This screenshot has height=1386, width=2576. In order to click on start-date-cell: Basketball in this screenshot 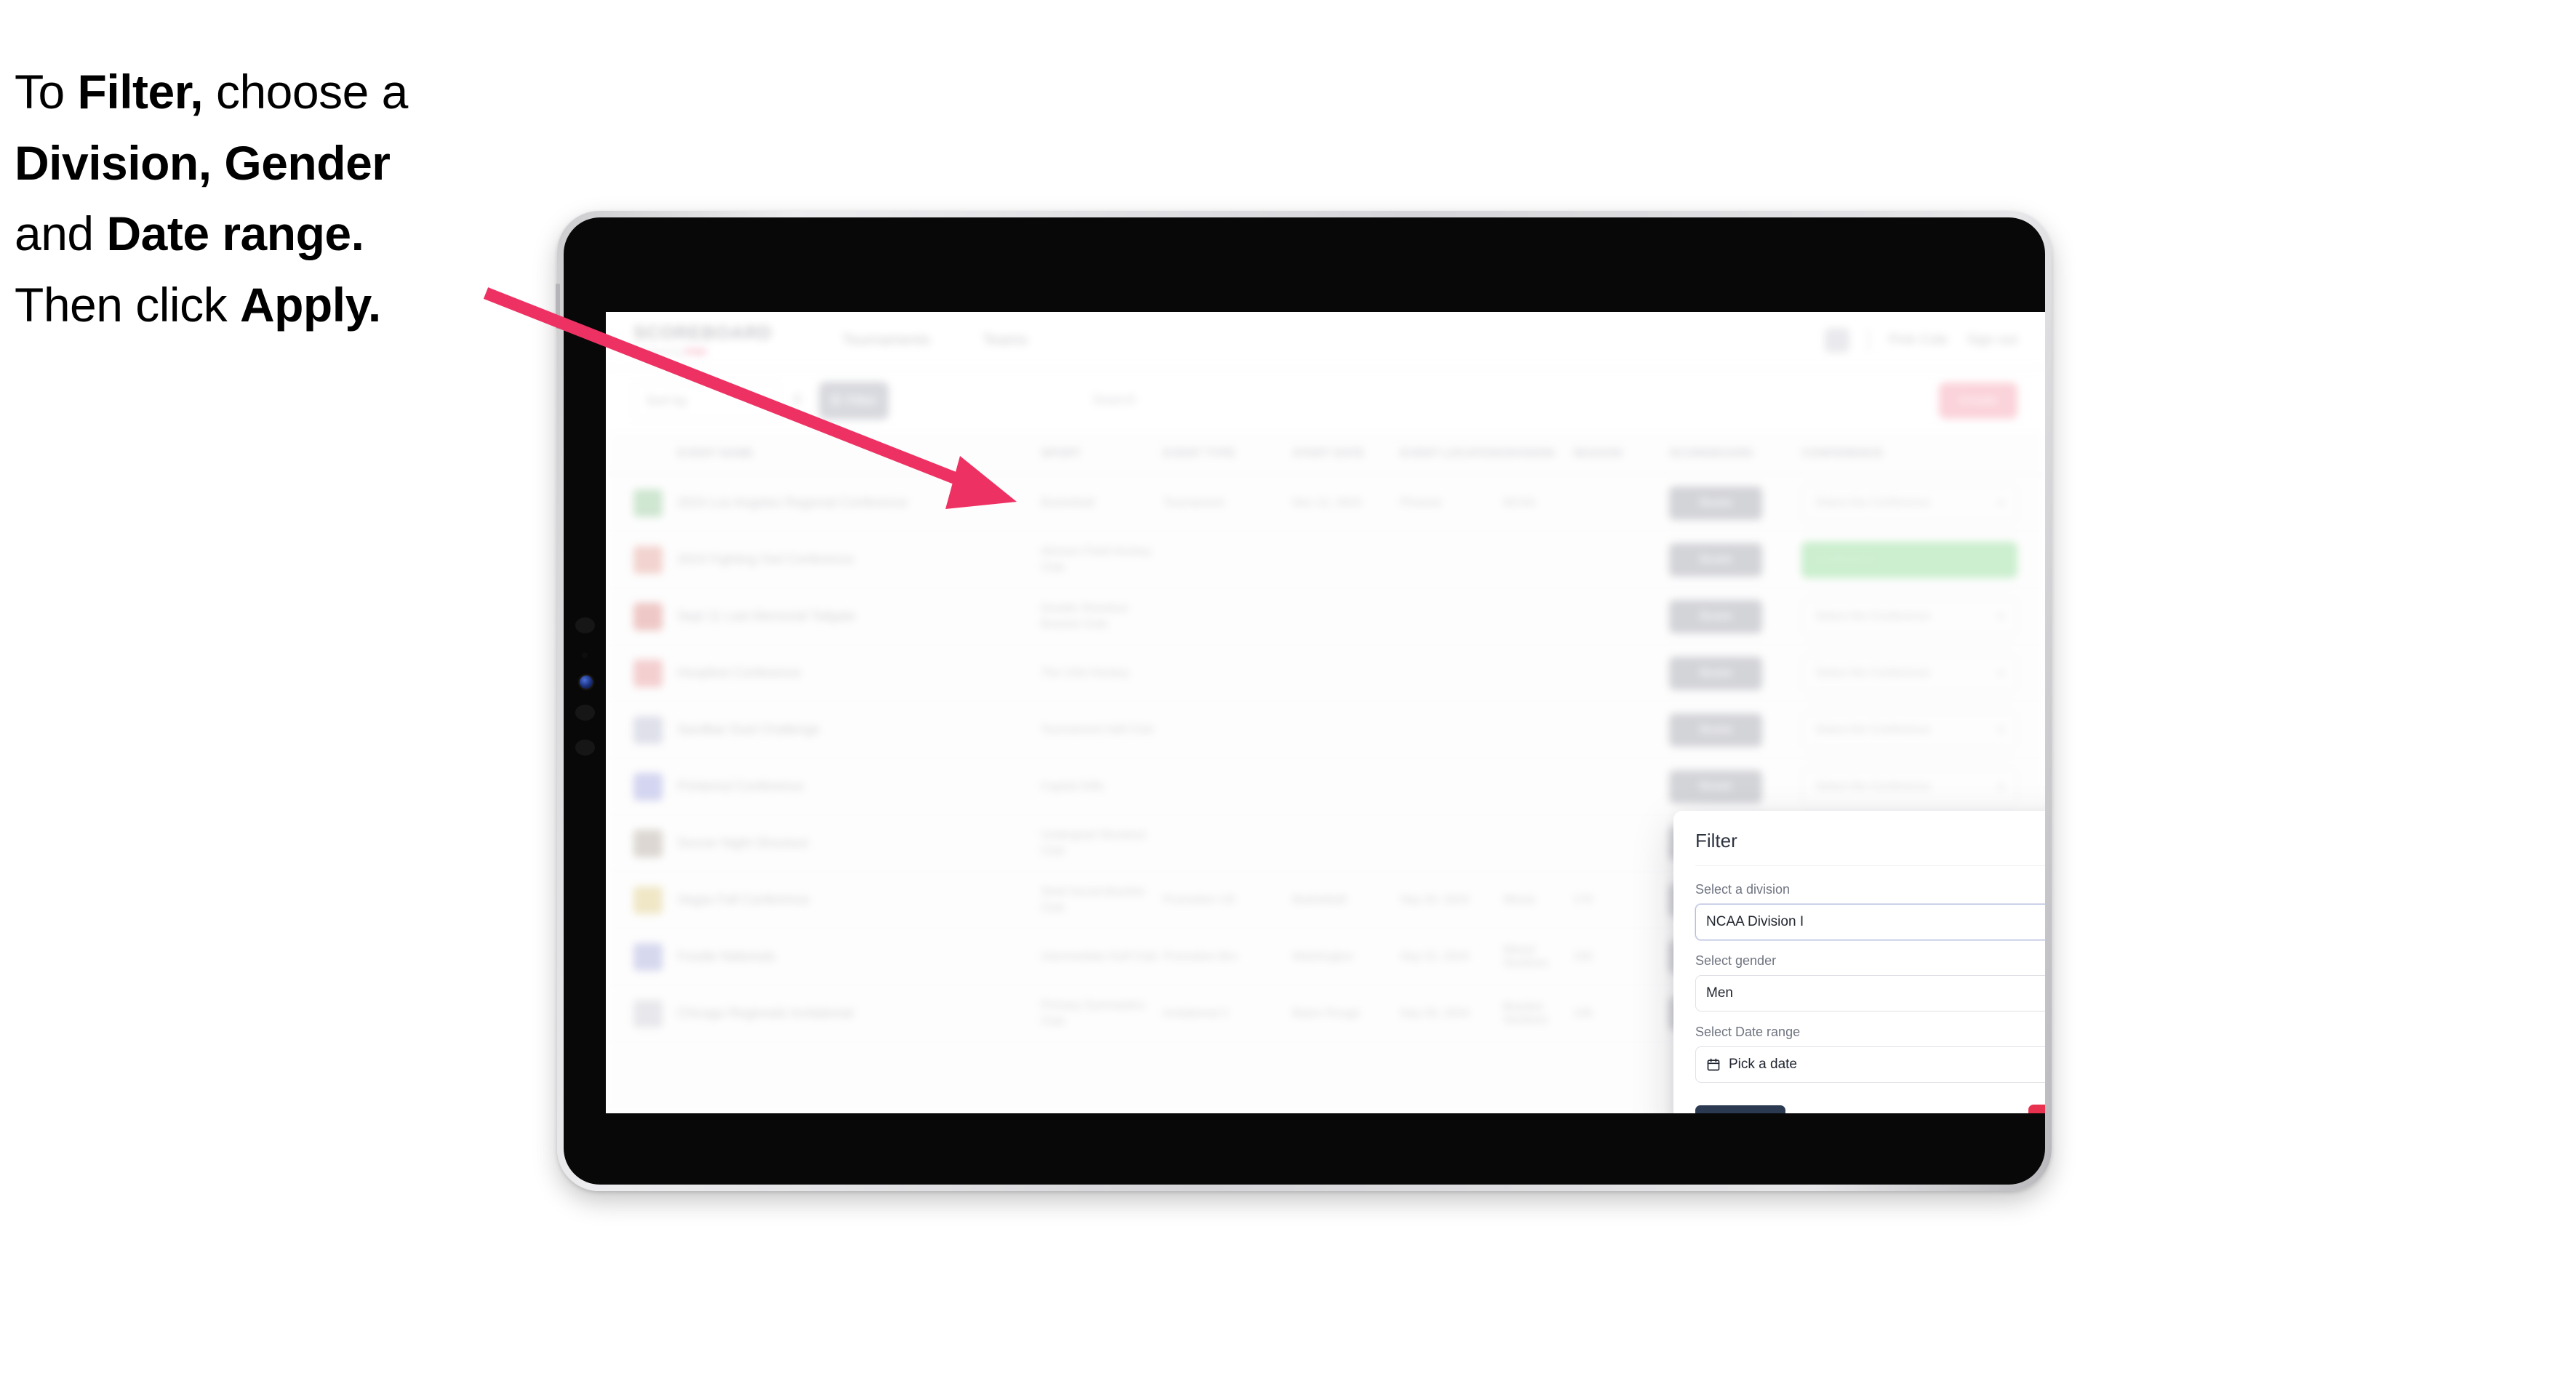, I will do `click(1319, 900)`.